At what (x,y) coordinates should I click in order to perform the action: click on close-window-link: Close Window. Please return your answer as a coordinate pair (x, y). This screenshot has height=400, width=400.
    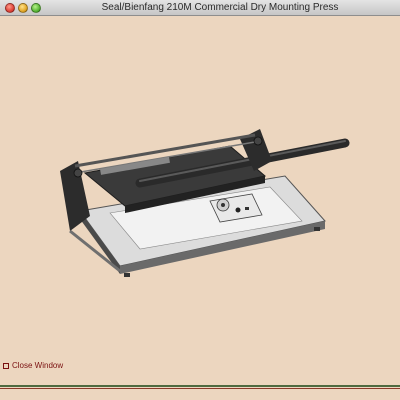
    Looking at the image, I should click on (33, 366).